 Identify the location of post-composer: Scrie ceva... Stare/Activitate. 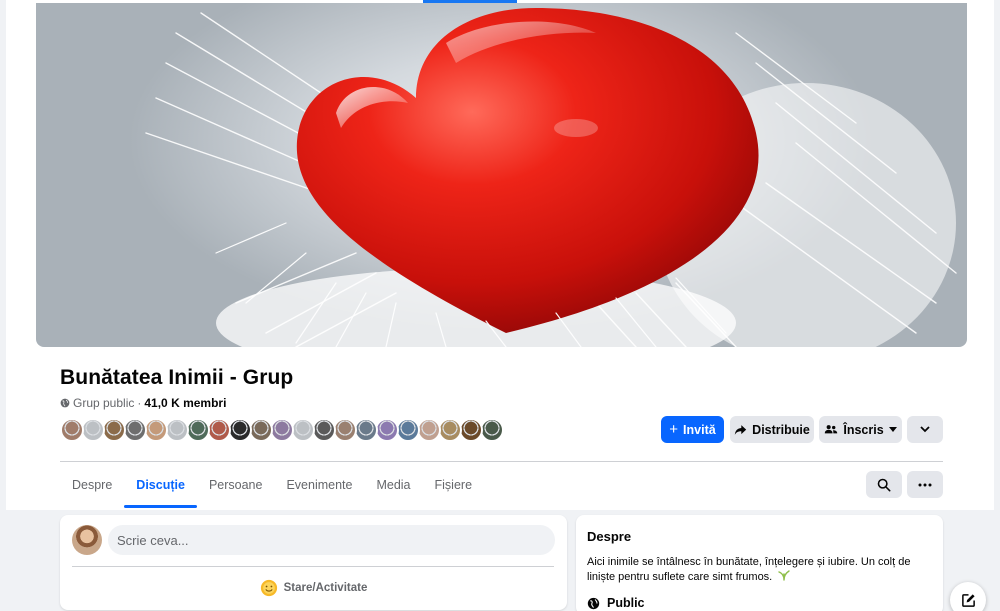
(313, 562).